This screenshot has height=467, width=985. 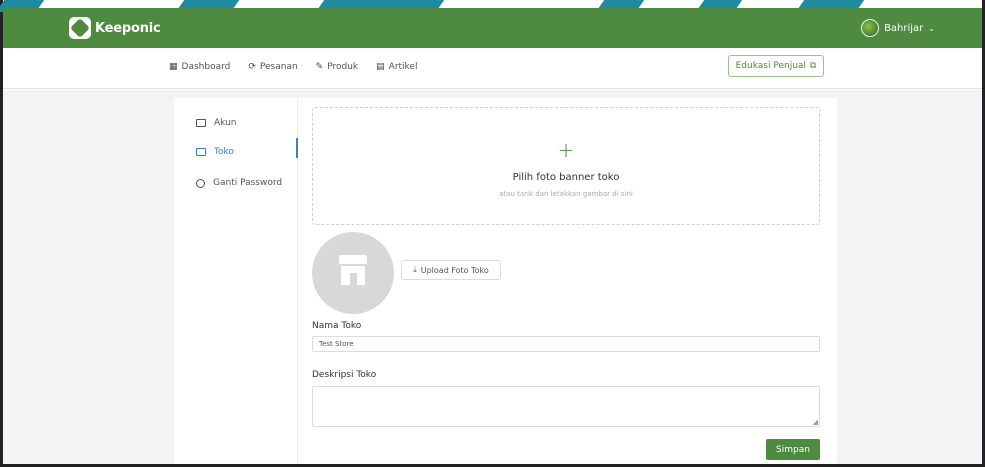 What do you see at coordinates (931, 28) in the screenshot?
I see `chevron-down-icon: ⌄` at bounding box center [931, 28].